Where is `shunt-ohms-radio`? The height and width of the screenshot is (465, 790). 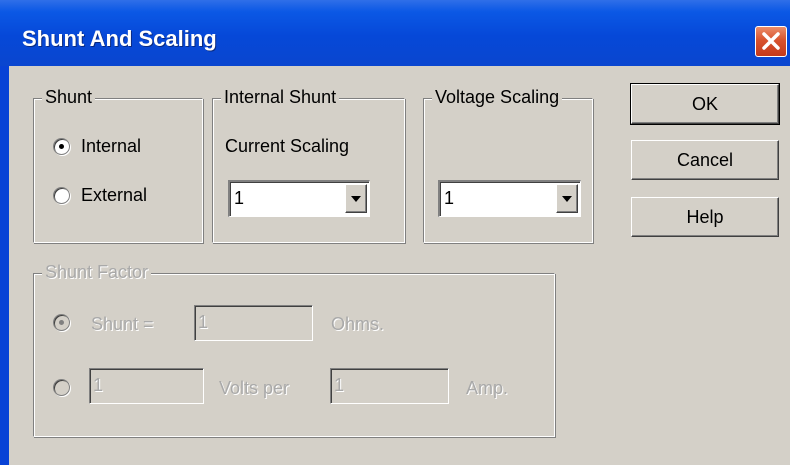
shunt-ohms-radio is located at coordinates (61, 322).